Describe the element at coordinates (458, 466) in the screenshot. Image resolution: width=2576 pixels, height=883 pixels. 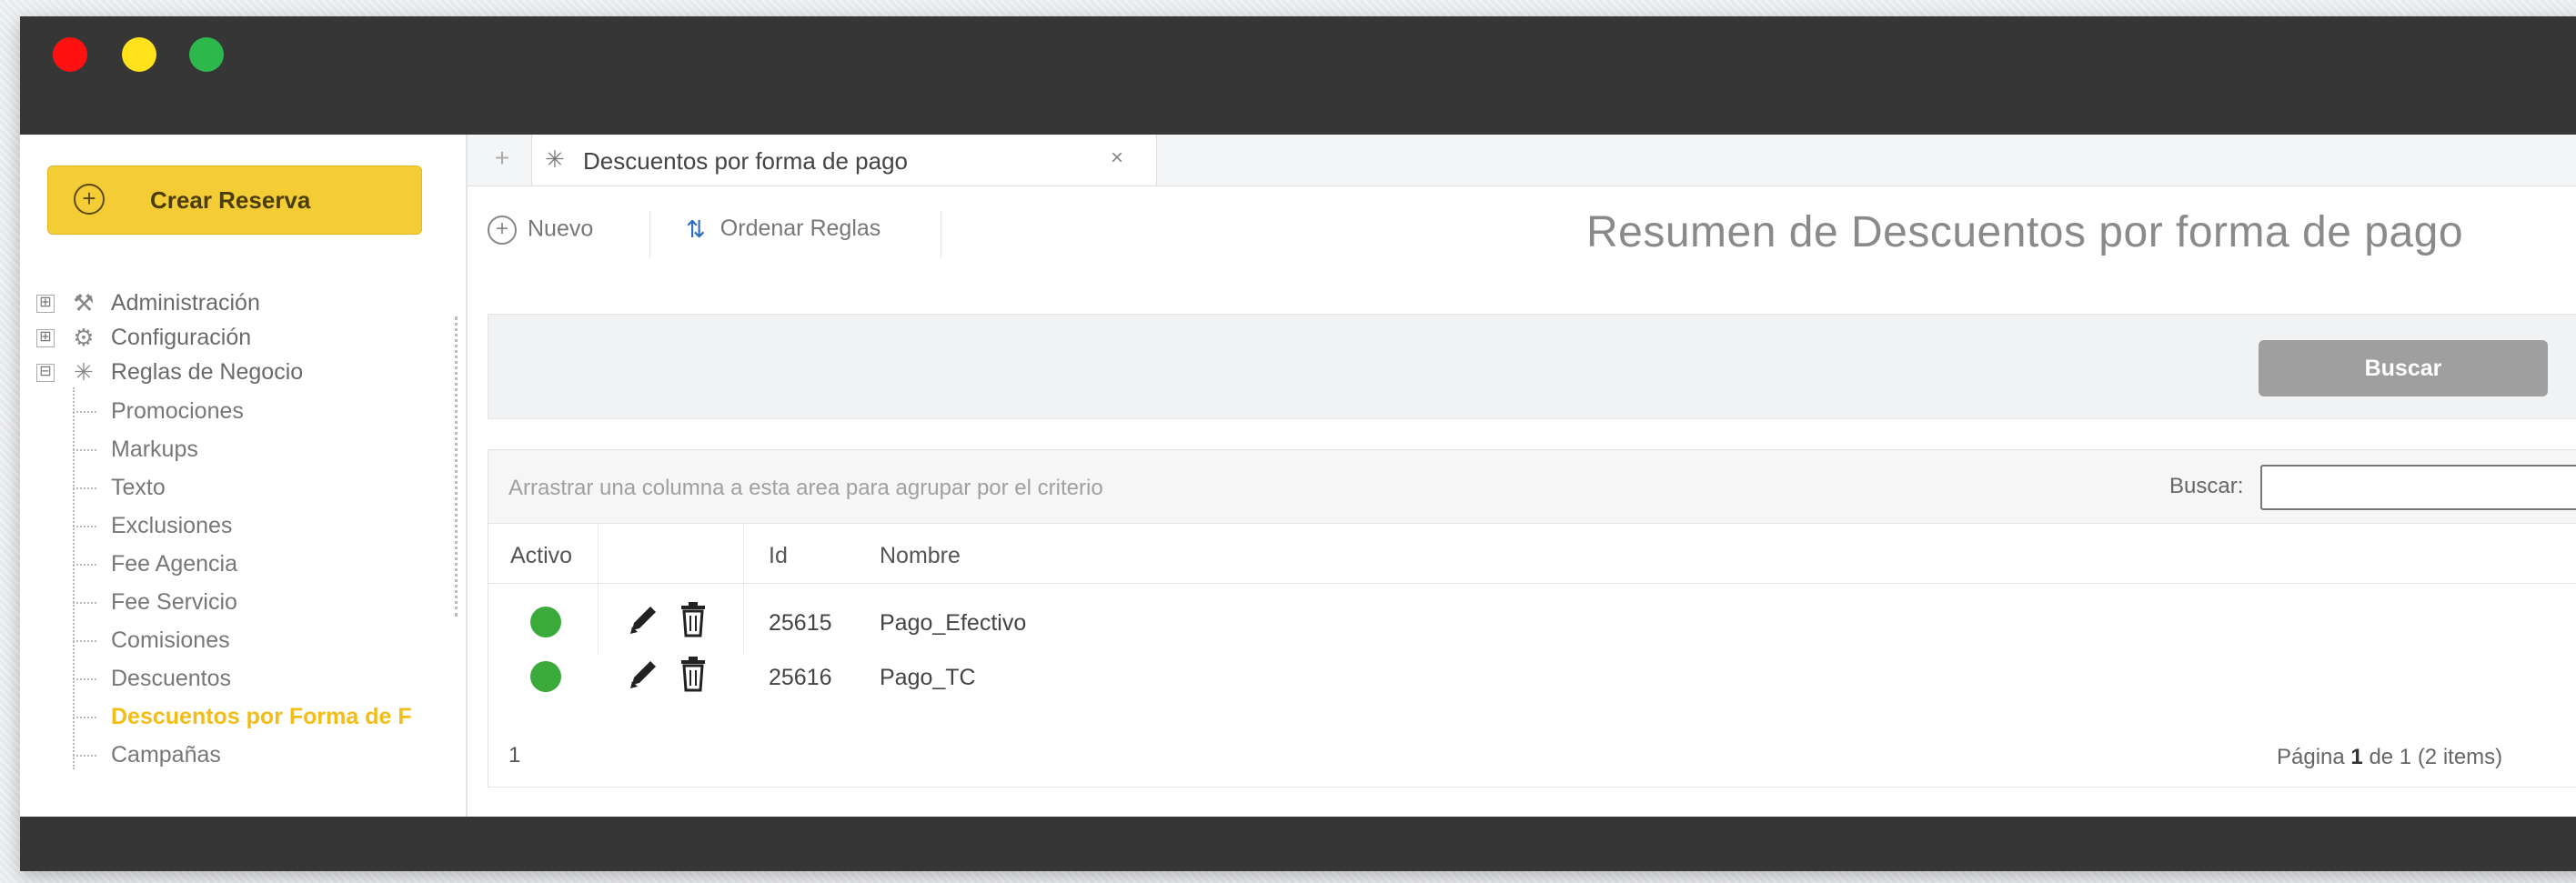
I see `sidebar-splitter-handle` at that location.